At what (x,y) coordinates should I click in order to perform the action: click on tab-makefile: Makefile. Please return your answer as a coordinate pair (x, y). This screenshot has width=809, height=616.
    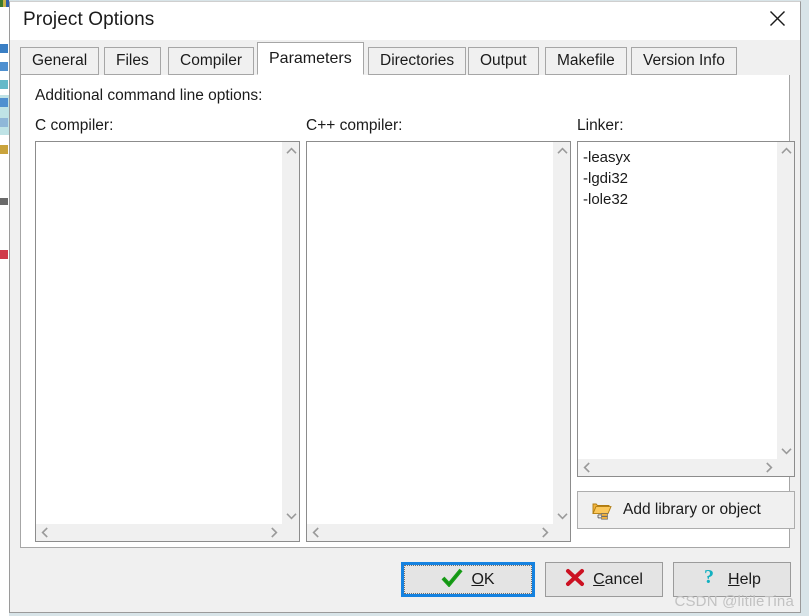
    Looking at the image, I should click on (586, 61).